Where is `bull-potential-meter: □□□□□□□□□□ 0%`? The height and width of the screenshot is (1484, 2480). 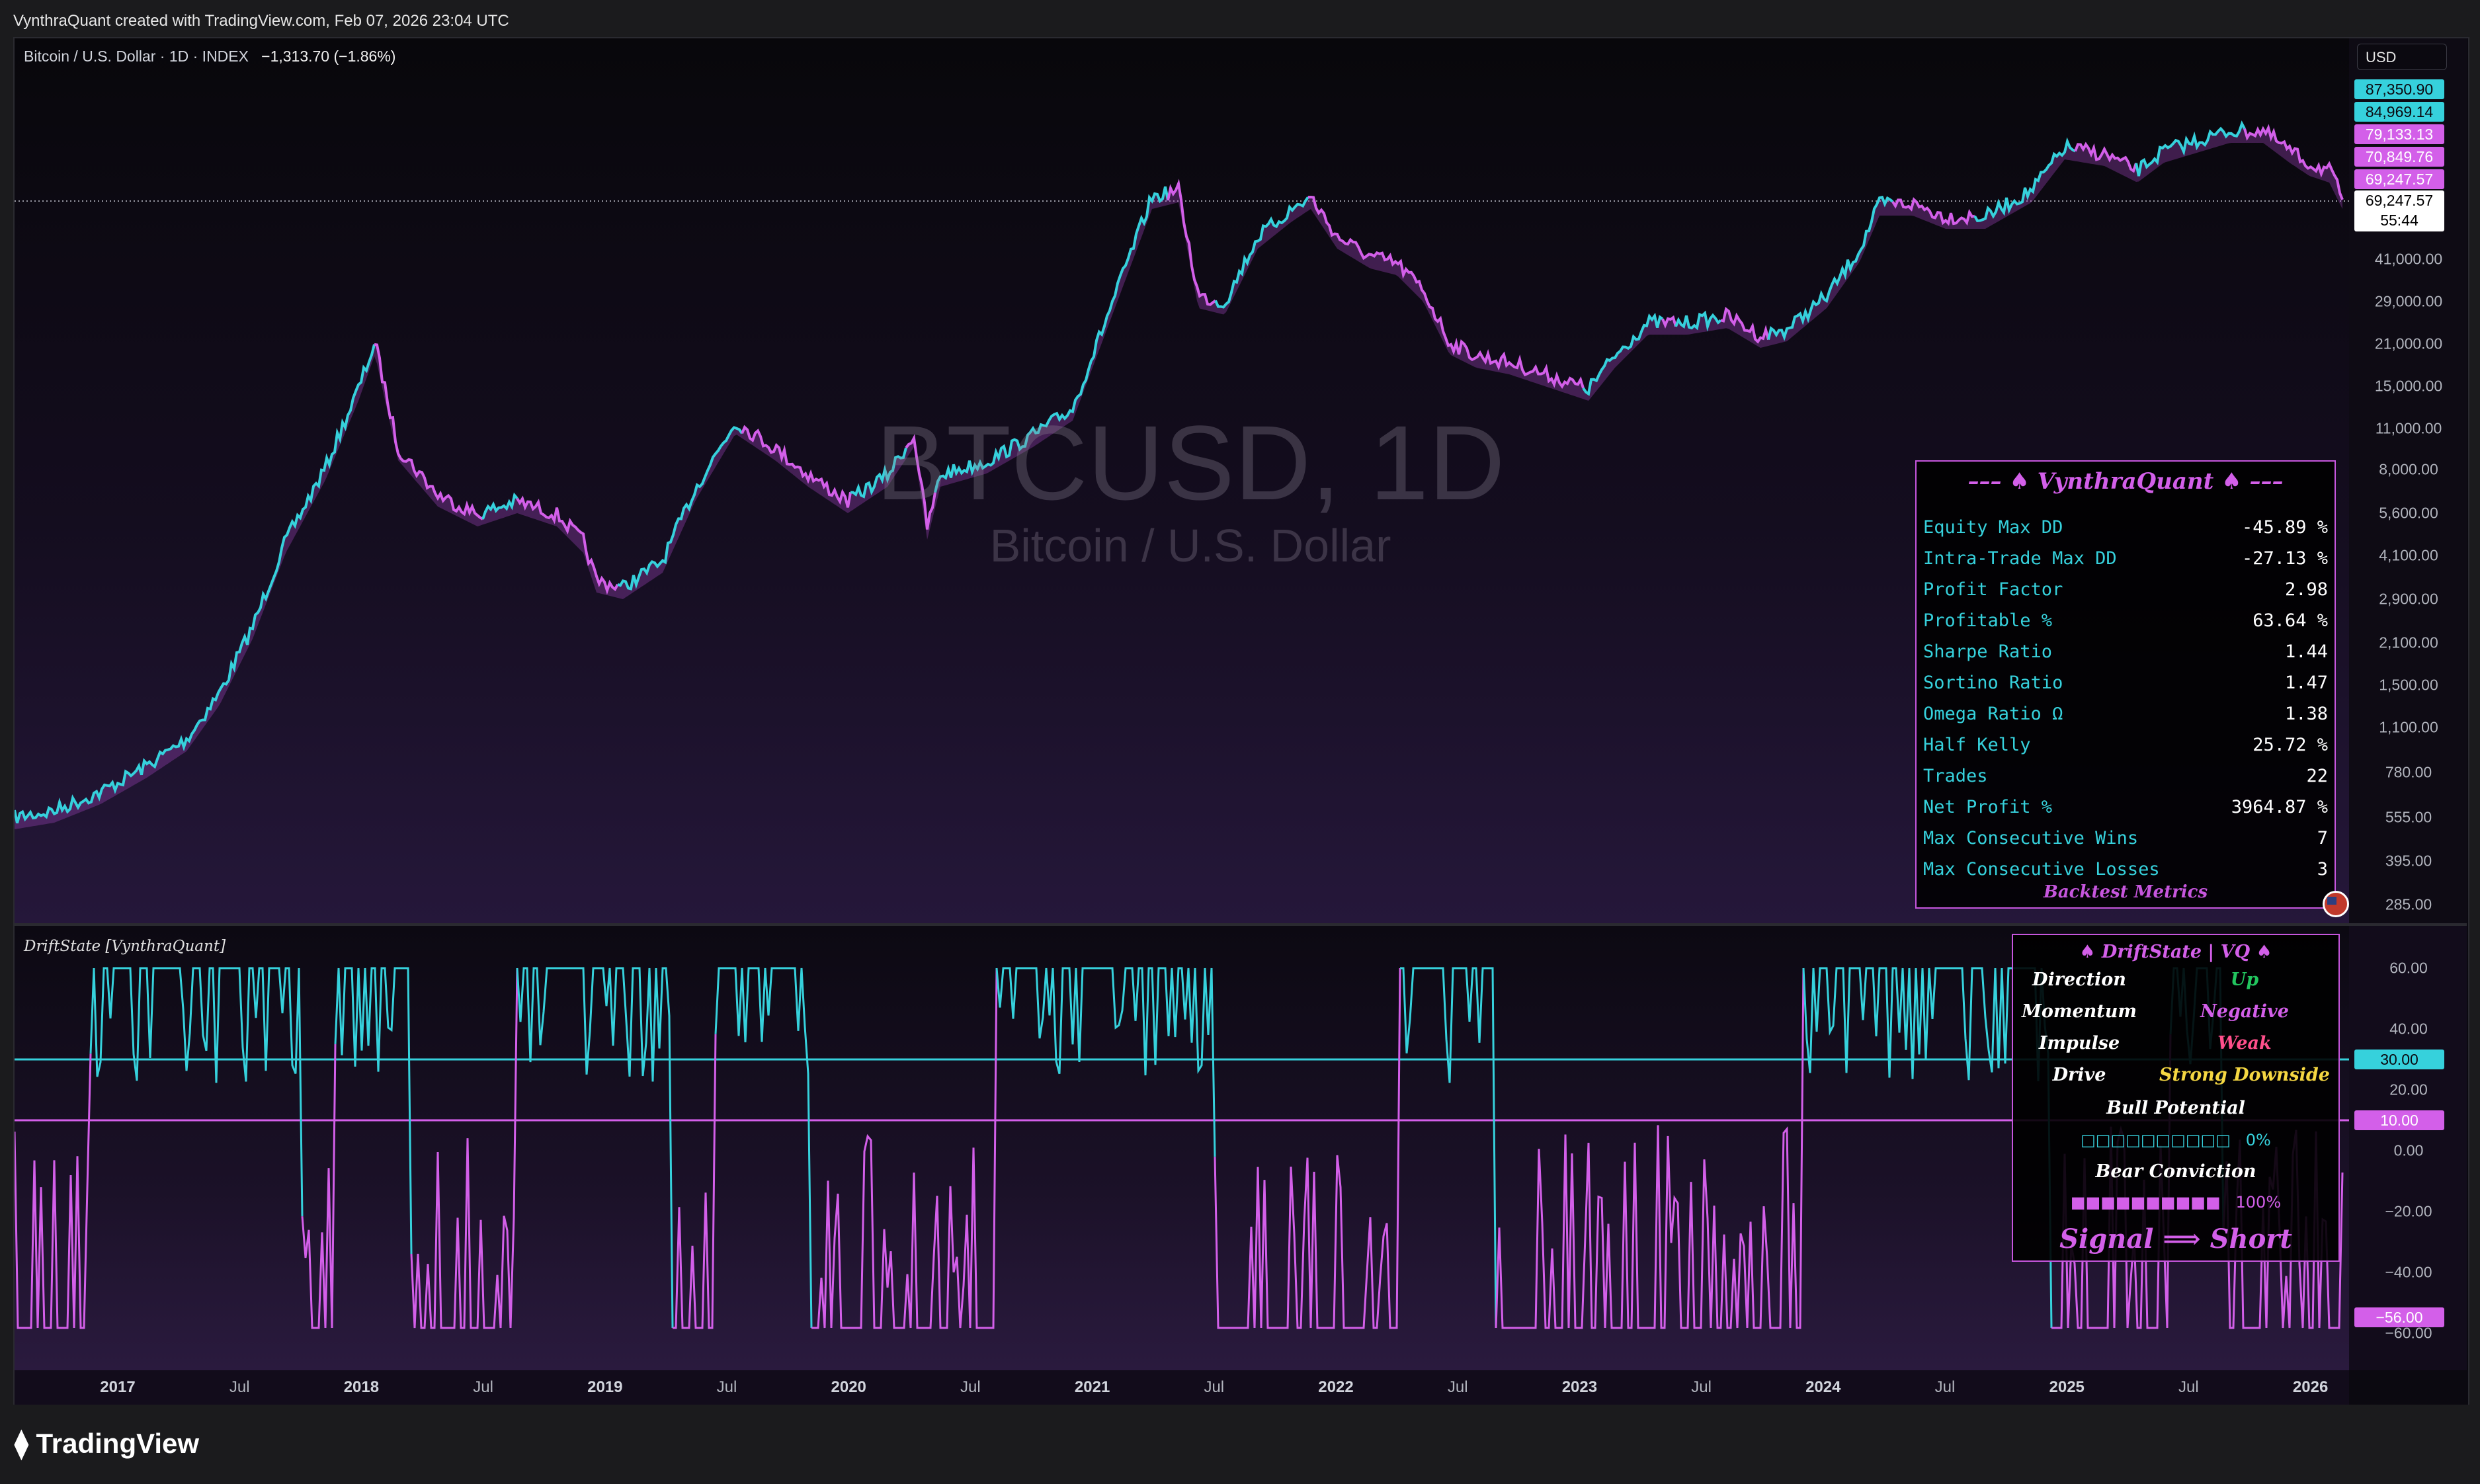 bull-potential-meter: □□□□□□□□□□ 0% is located at coordinates (2175, 1140).